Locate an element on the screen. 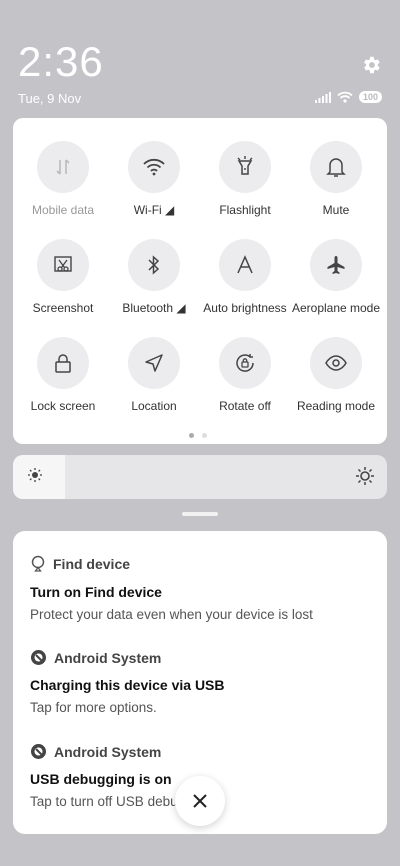 This screenshot has height=866, width=400. eye-icon is located at coordinates (336, 363).